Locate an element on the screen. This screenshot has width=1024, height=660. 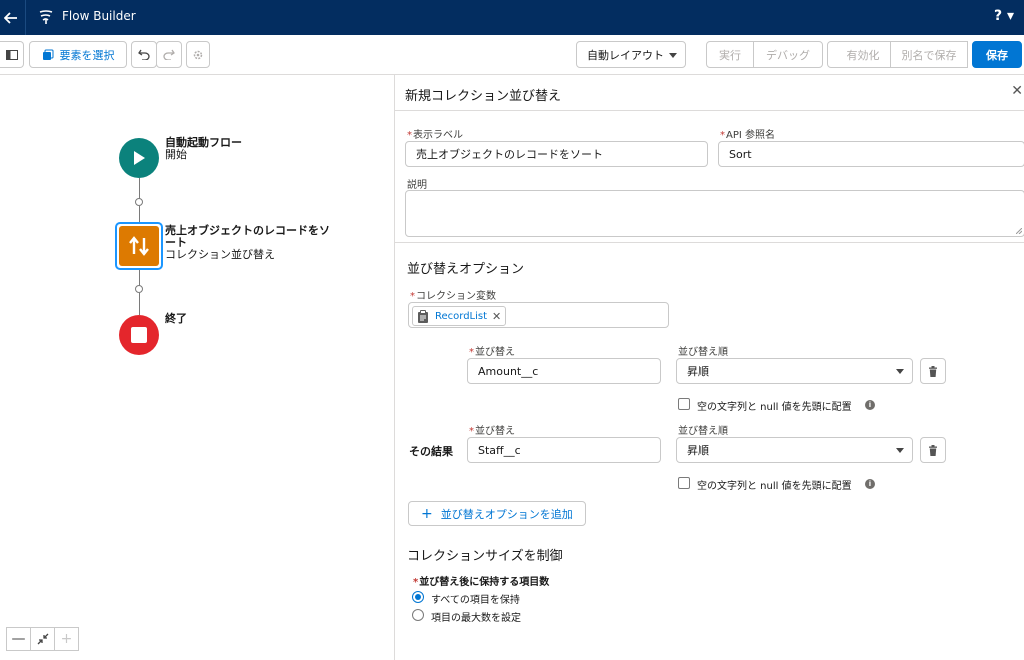
save-as-button: 別名で保存 is located at coordinates (929, 54).